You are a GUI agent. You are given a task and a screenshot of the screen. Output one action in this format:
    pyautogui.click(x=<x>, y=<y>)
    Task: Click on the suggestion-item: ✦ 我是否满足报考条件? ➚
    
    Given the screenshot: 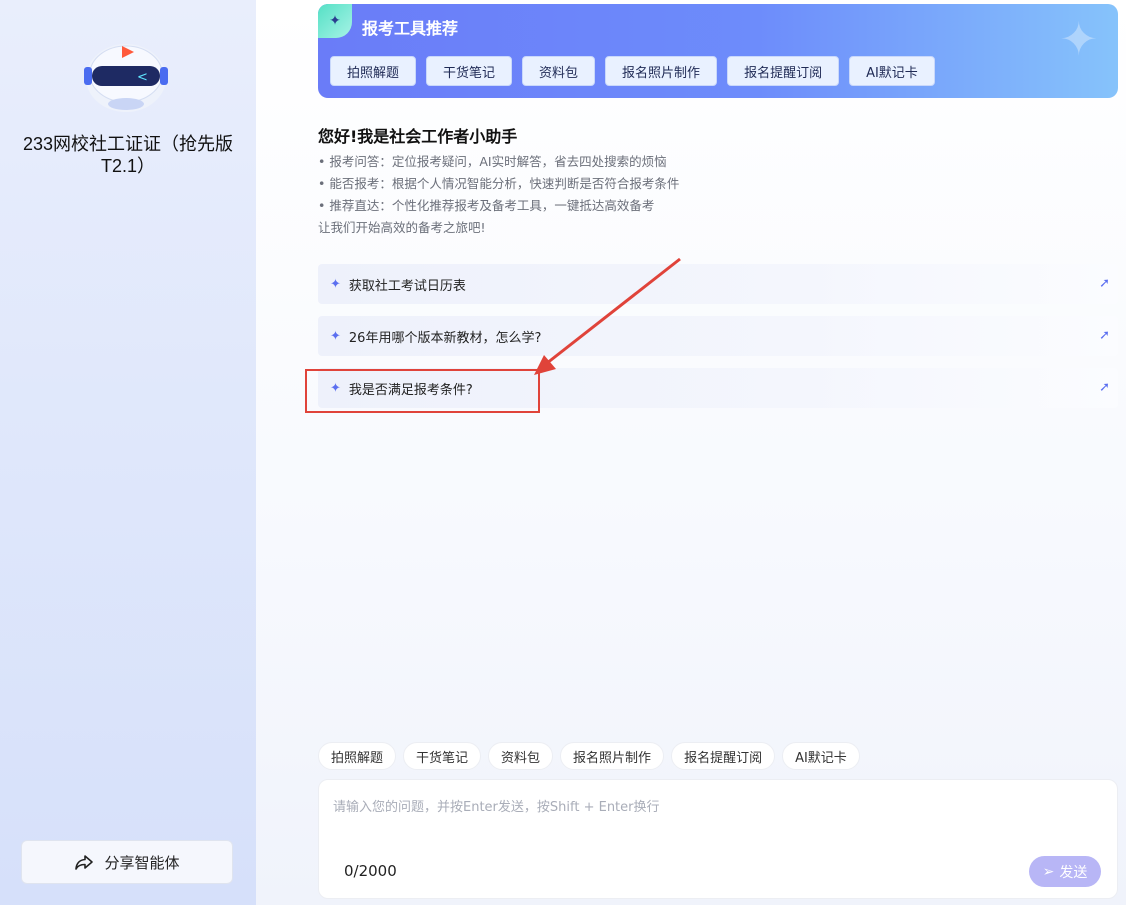 What is the action you would take?
    pyautogui.click(x=718, y=388)
    